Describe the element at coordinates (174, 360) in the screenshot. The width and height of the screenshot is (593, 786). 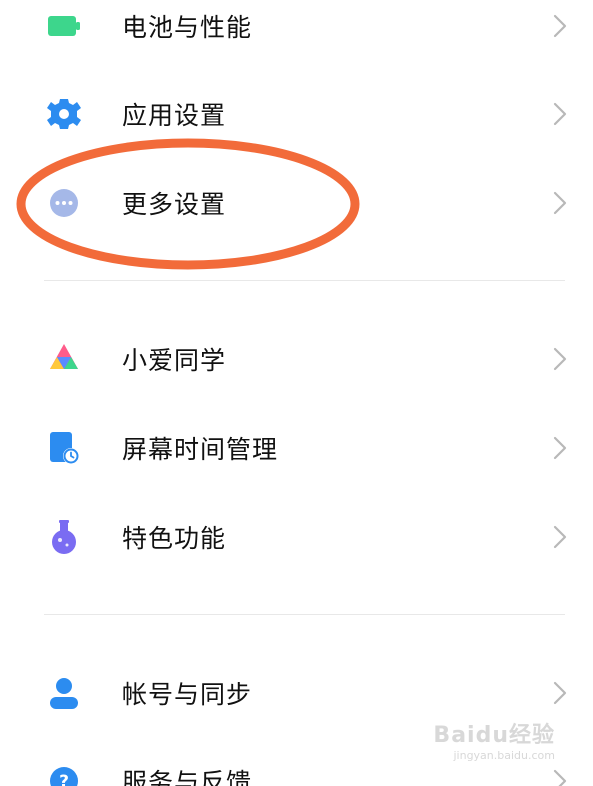
I see `settings-item-label: 小爱同学` at that location.